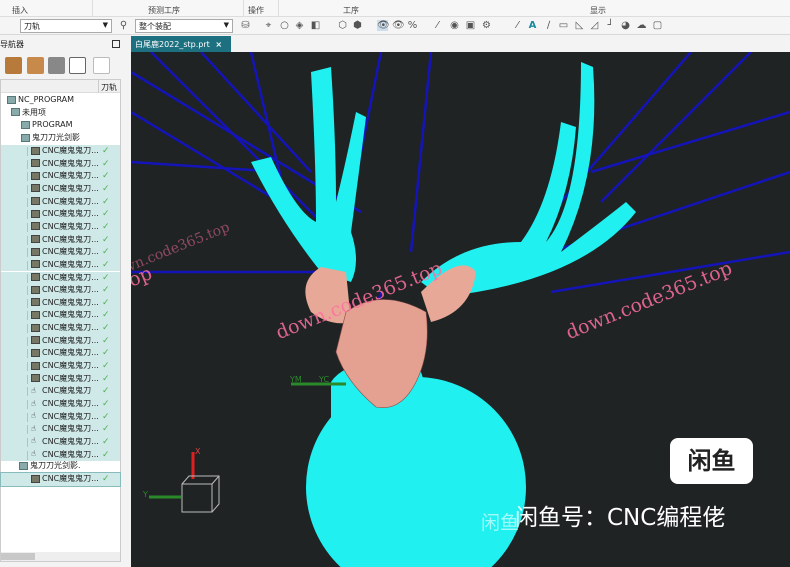 The width and height of the screenshot is (790, 567). What do you see at coordinates (60, 466) in the screenshot?
I see `tree-node-group2: 鬼刀刀光剑影.` at bounding box center [60, 466].